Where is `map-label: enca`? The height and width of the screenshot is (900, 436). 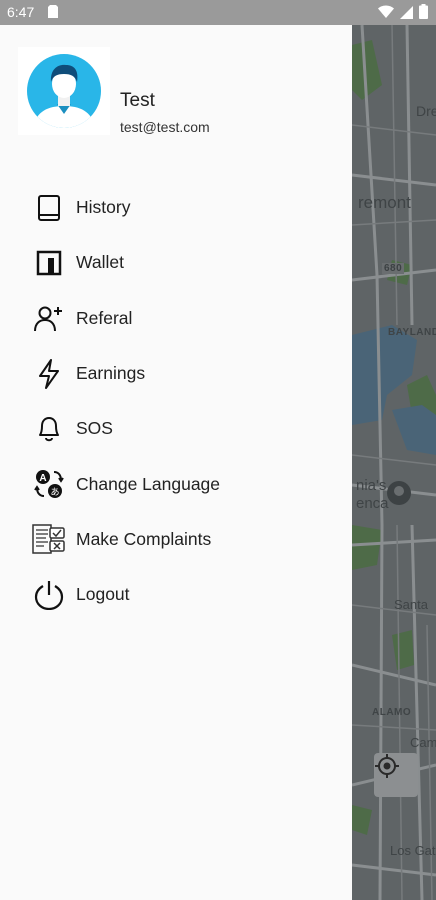 map-label: enca is located at coordinates (372, 503).